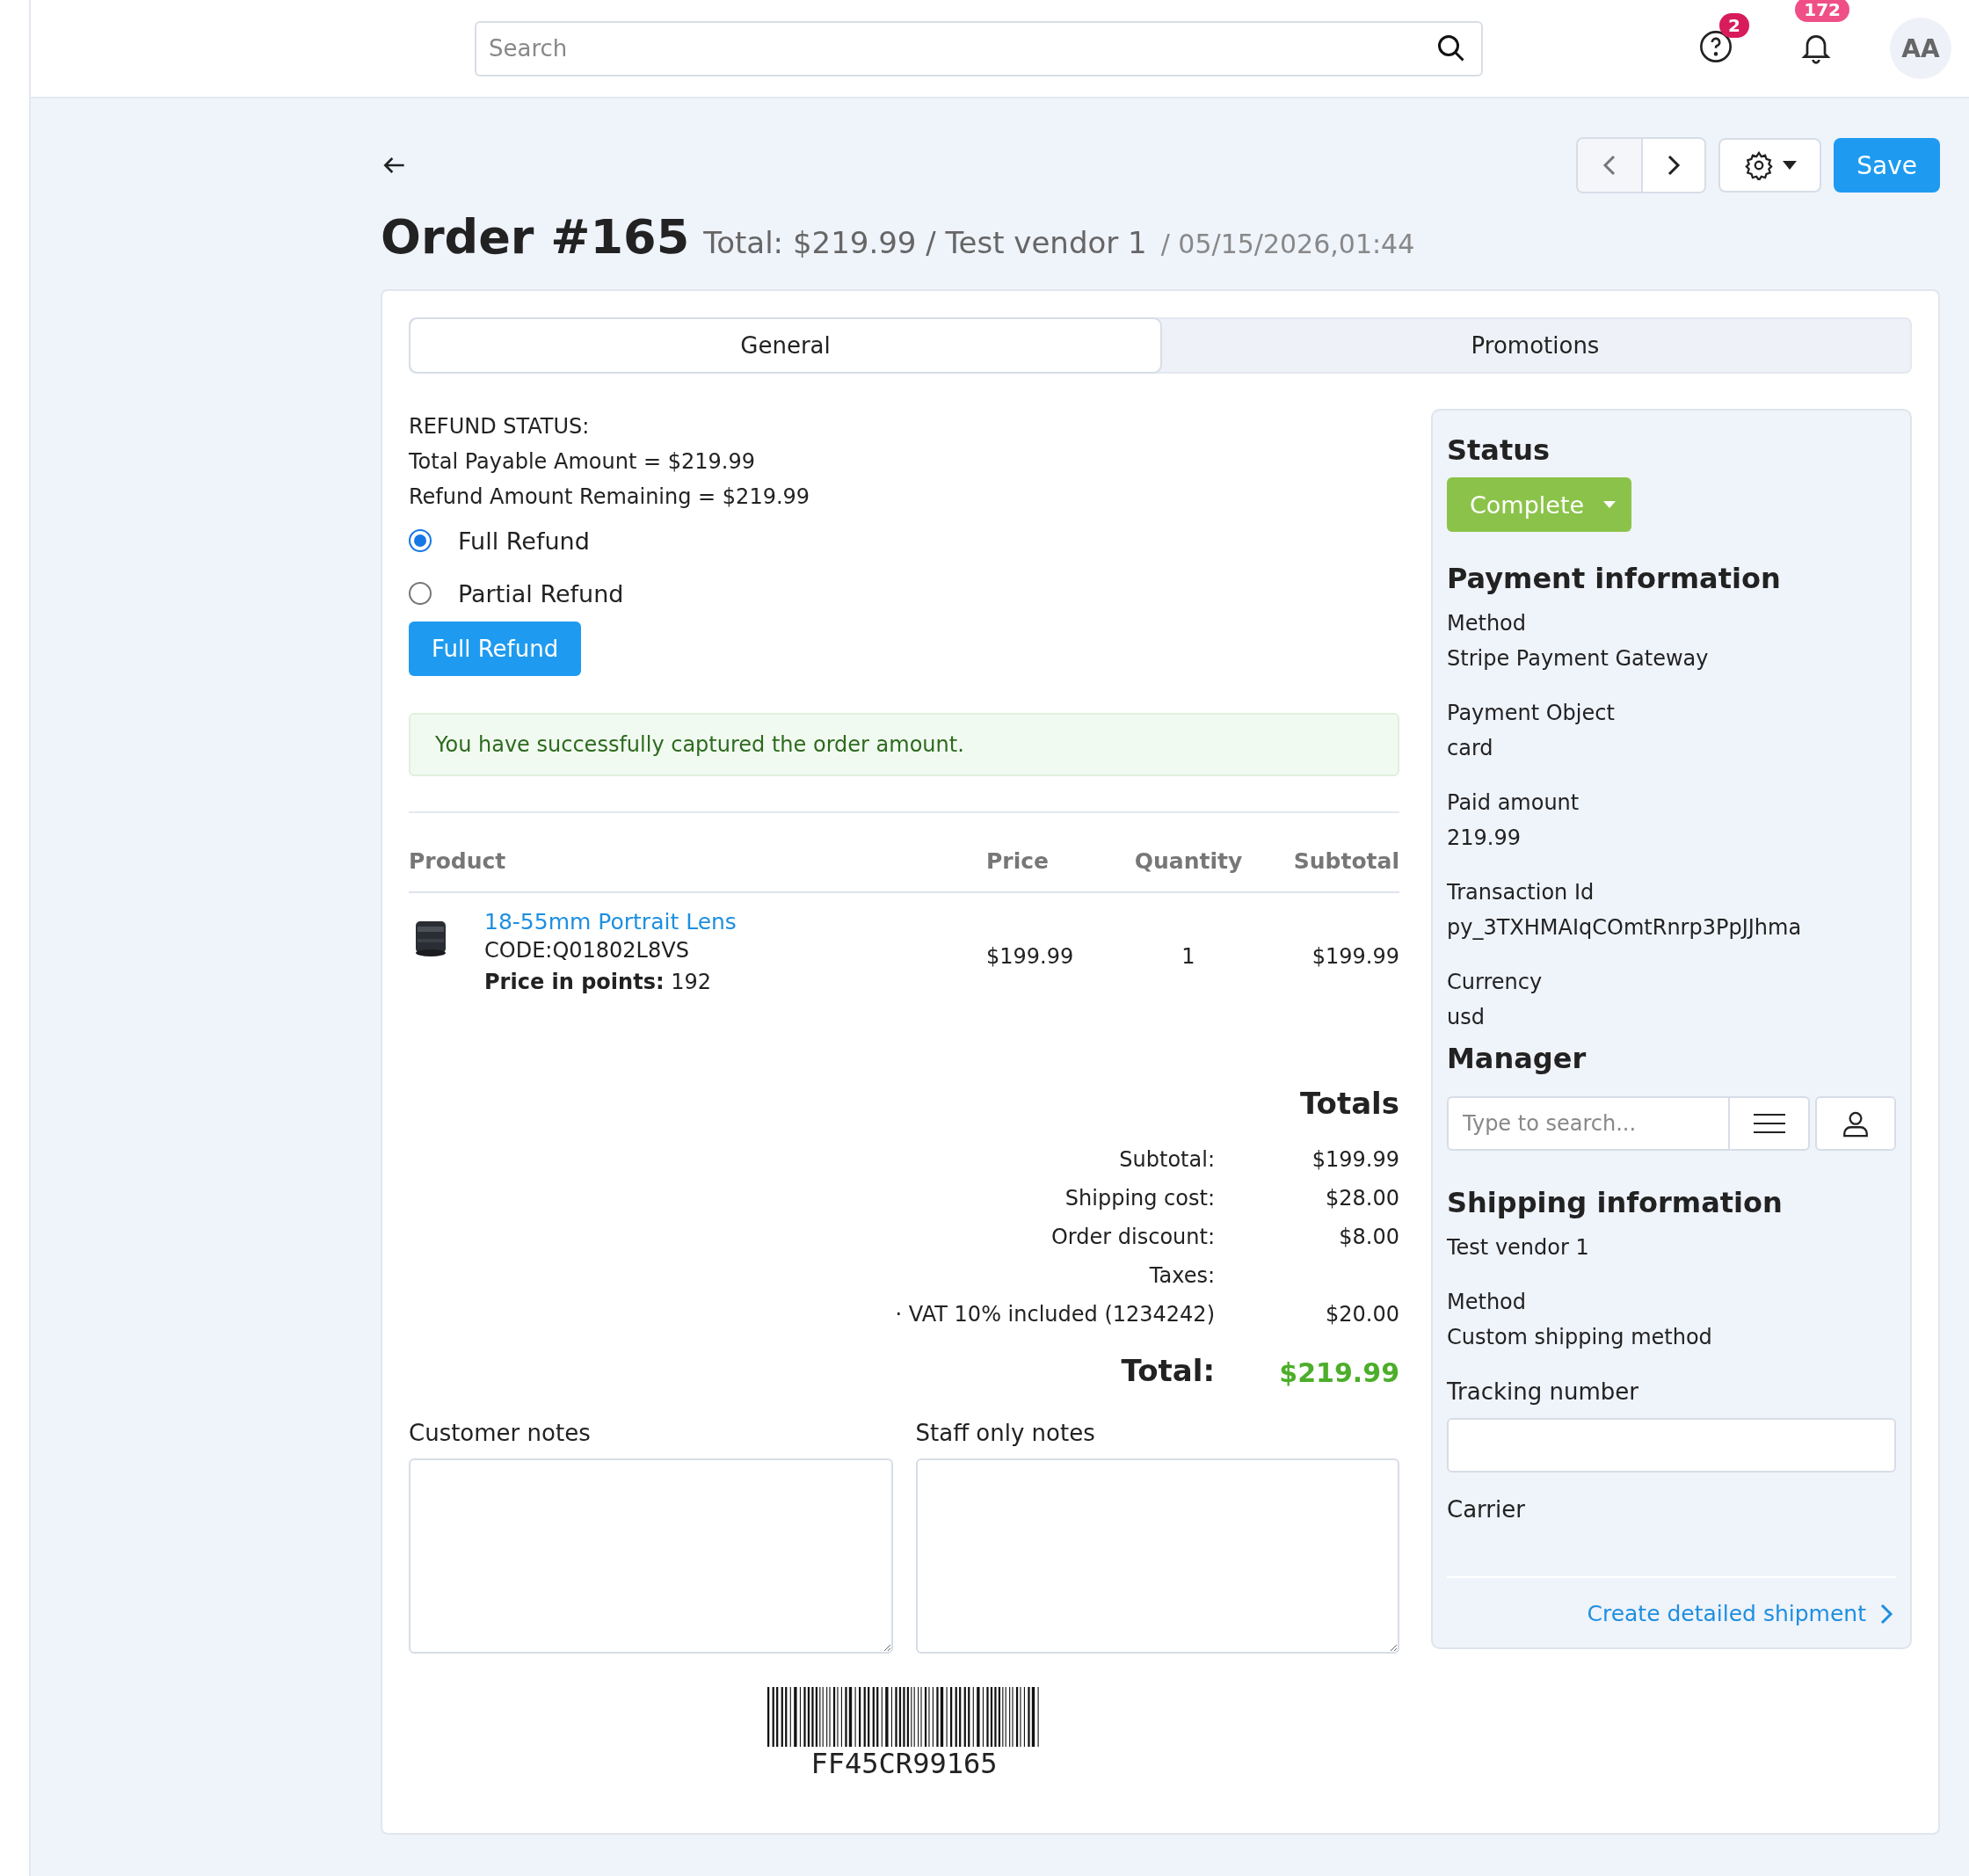 This screenshot has width=1969, height=1876. What do you see at coordinates (1182, 1275) in the screenshot?
I see `total-label: Taxes:` at bounding box center [1182, 1275].